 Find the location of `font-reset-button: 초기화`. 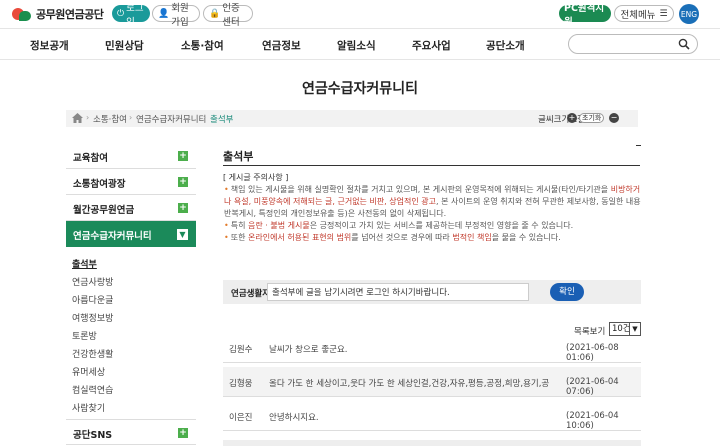

font-reset-button: 초기화 is located at coordinates (592, 118).